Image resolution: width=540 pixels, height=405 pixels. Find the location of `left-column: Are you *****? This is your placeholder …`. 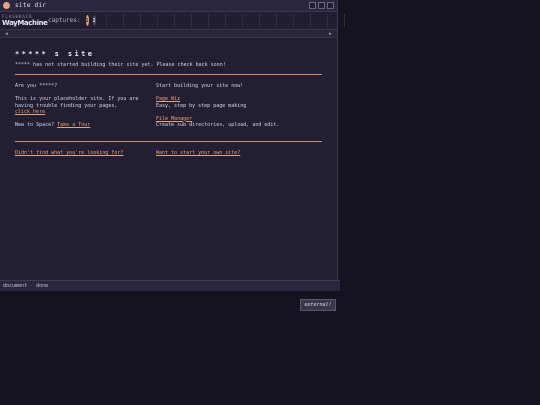

left-column: Are you *****? This is your placeholder … is located at coordinates (81, 106).